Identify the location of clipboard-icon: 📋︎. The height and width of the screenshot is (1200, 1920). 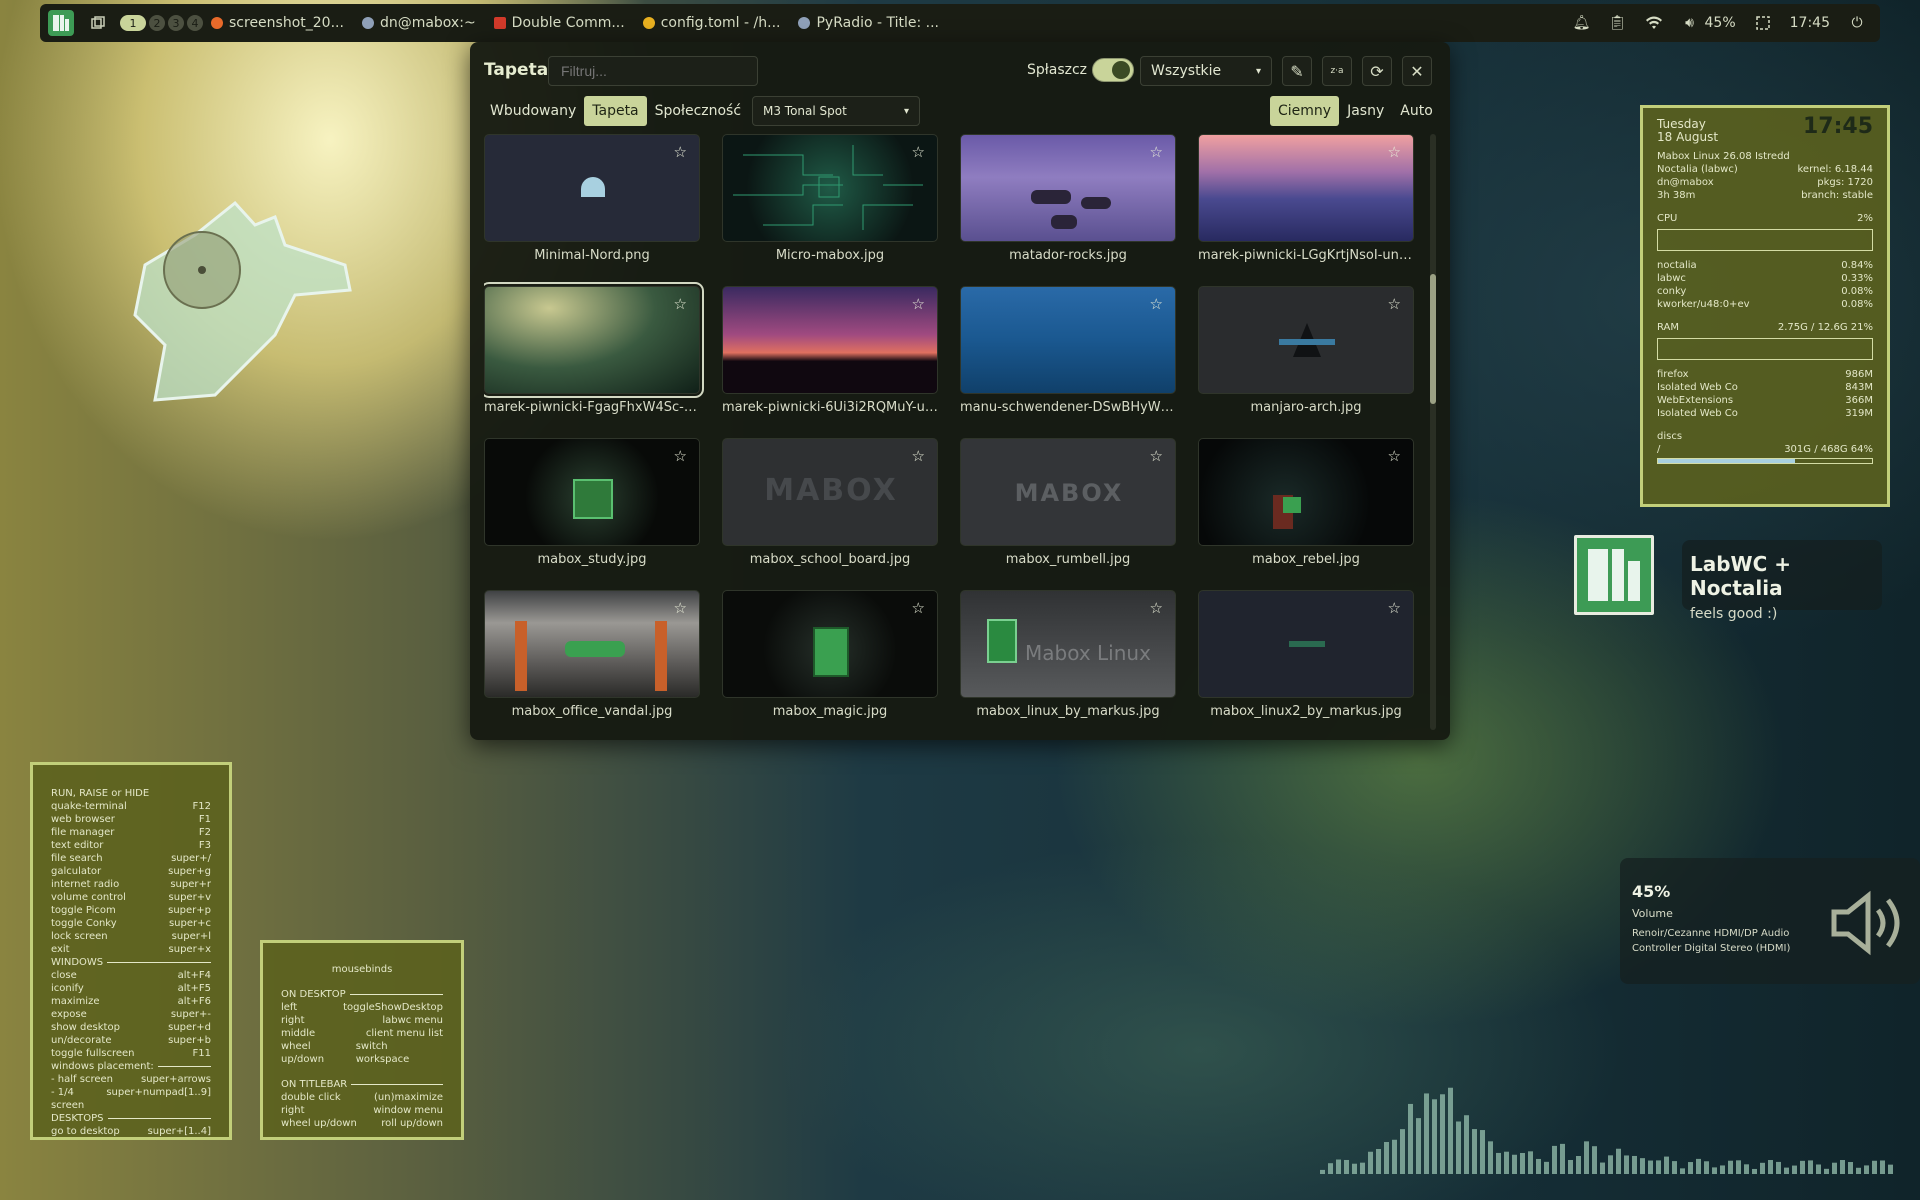
(1618, 23).